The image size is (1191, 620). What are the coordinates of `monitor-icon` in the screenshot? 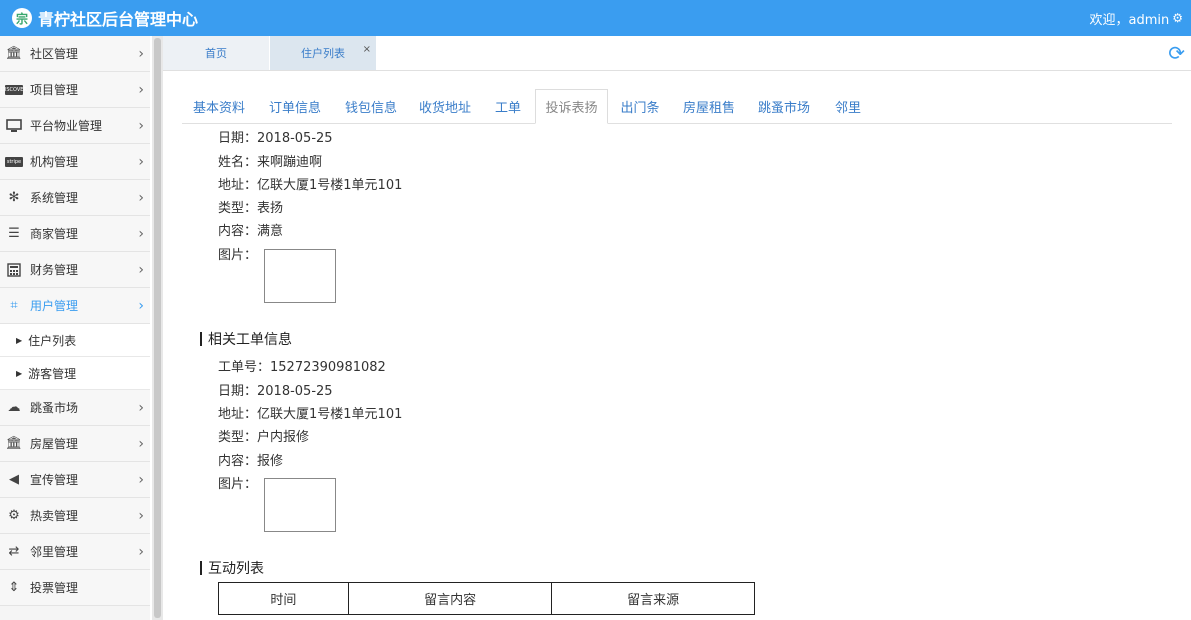 It's located at (14, 126).